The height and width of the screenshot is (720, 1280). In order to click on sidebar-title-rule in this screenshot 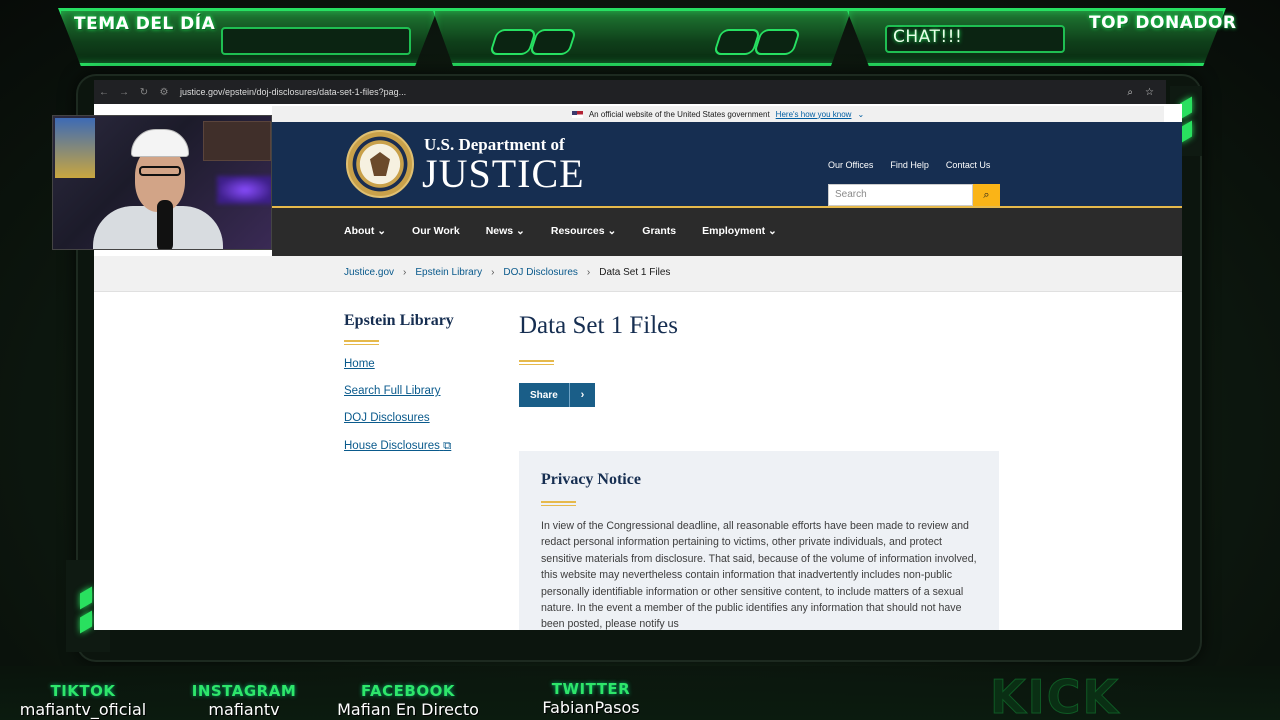, I will do `click(361, 342)`.